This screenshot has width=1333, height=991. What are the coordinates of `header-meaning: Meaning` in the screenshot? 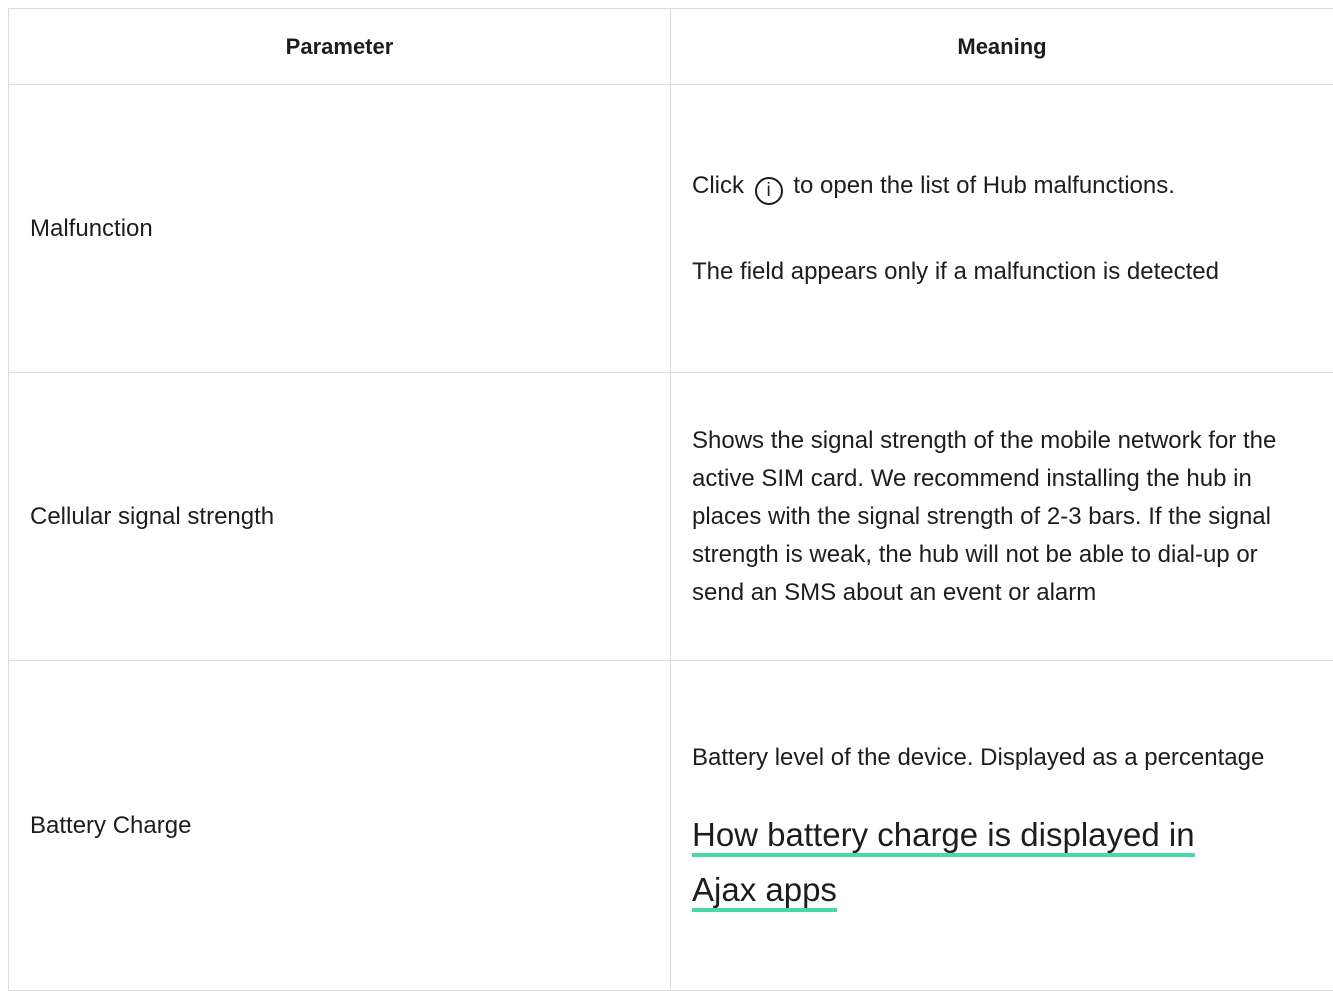 It's located at (1002, 47).